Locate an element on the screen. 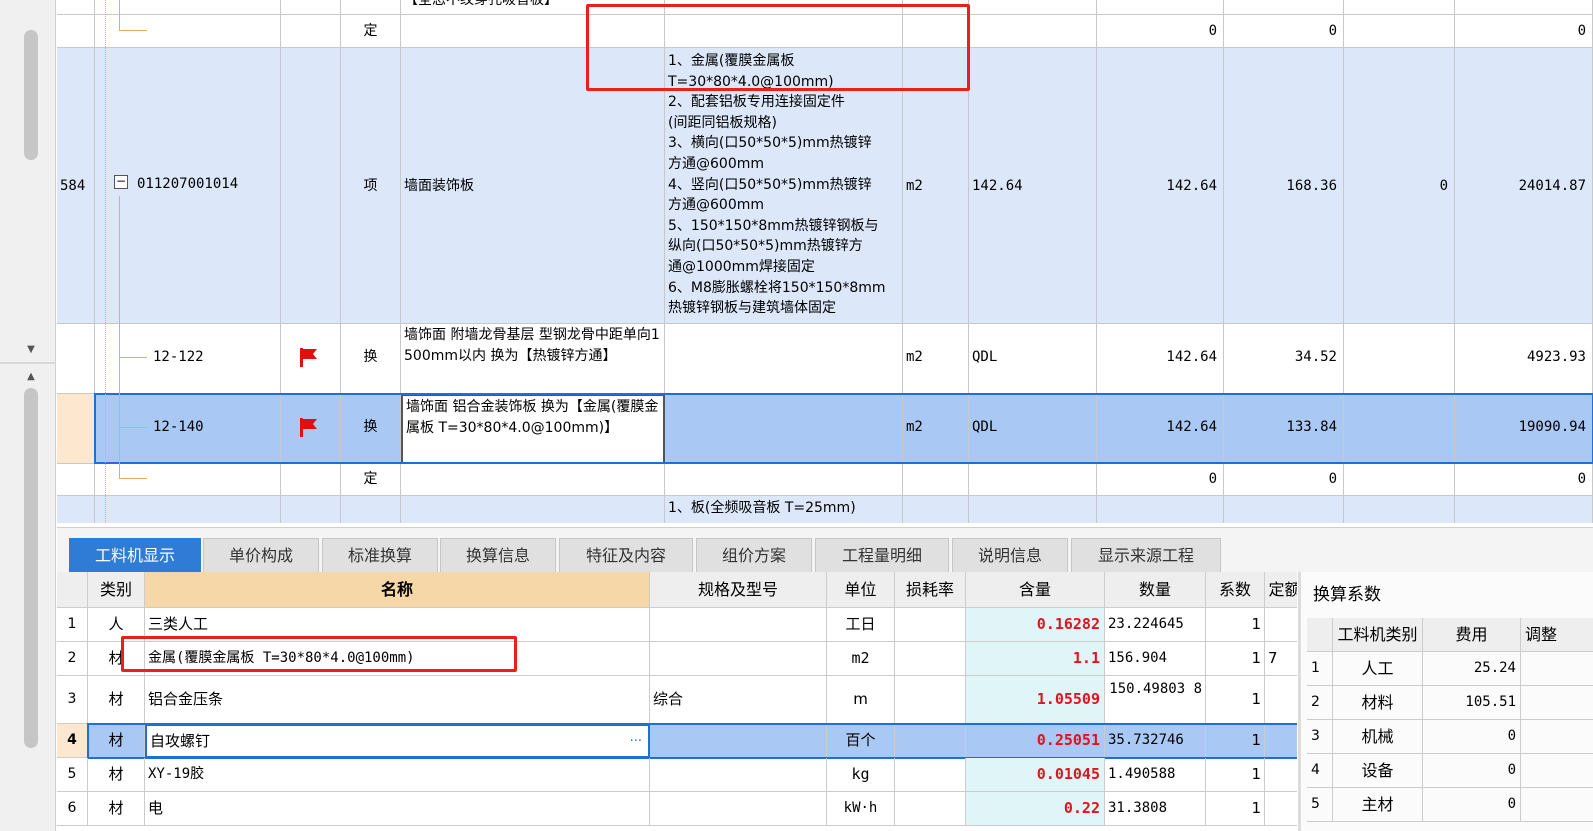  header-loss-rate: 损耗率 is located at coordinates (930, 590).